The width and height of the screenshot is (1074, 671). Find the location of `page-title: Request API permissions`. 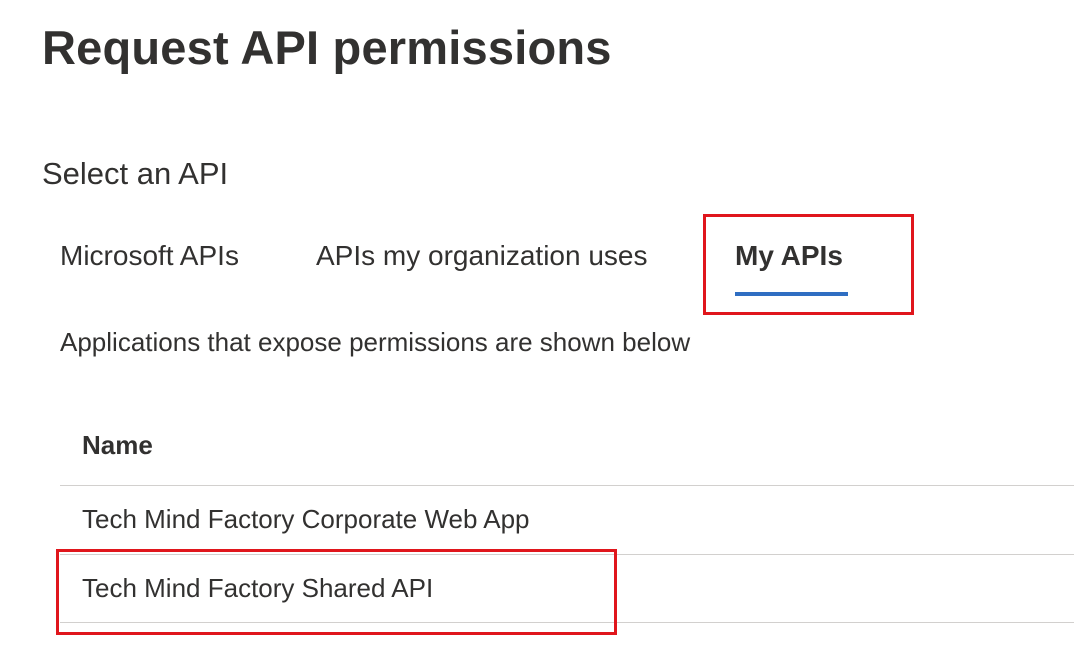

page-title: Request API permissions is located at coordinates (327, 47).